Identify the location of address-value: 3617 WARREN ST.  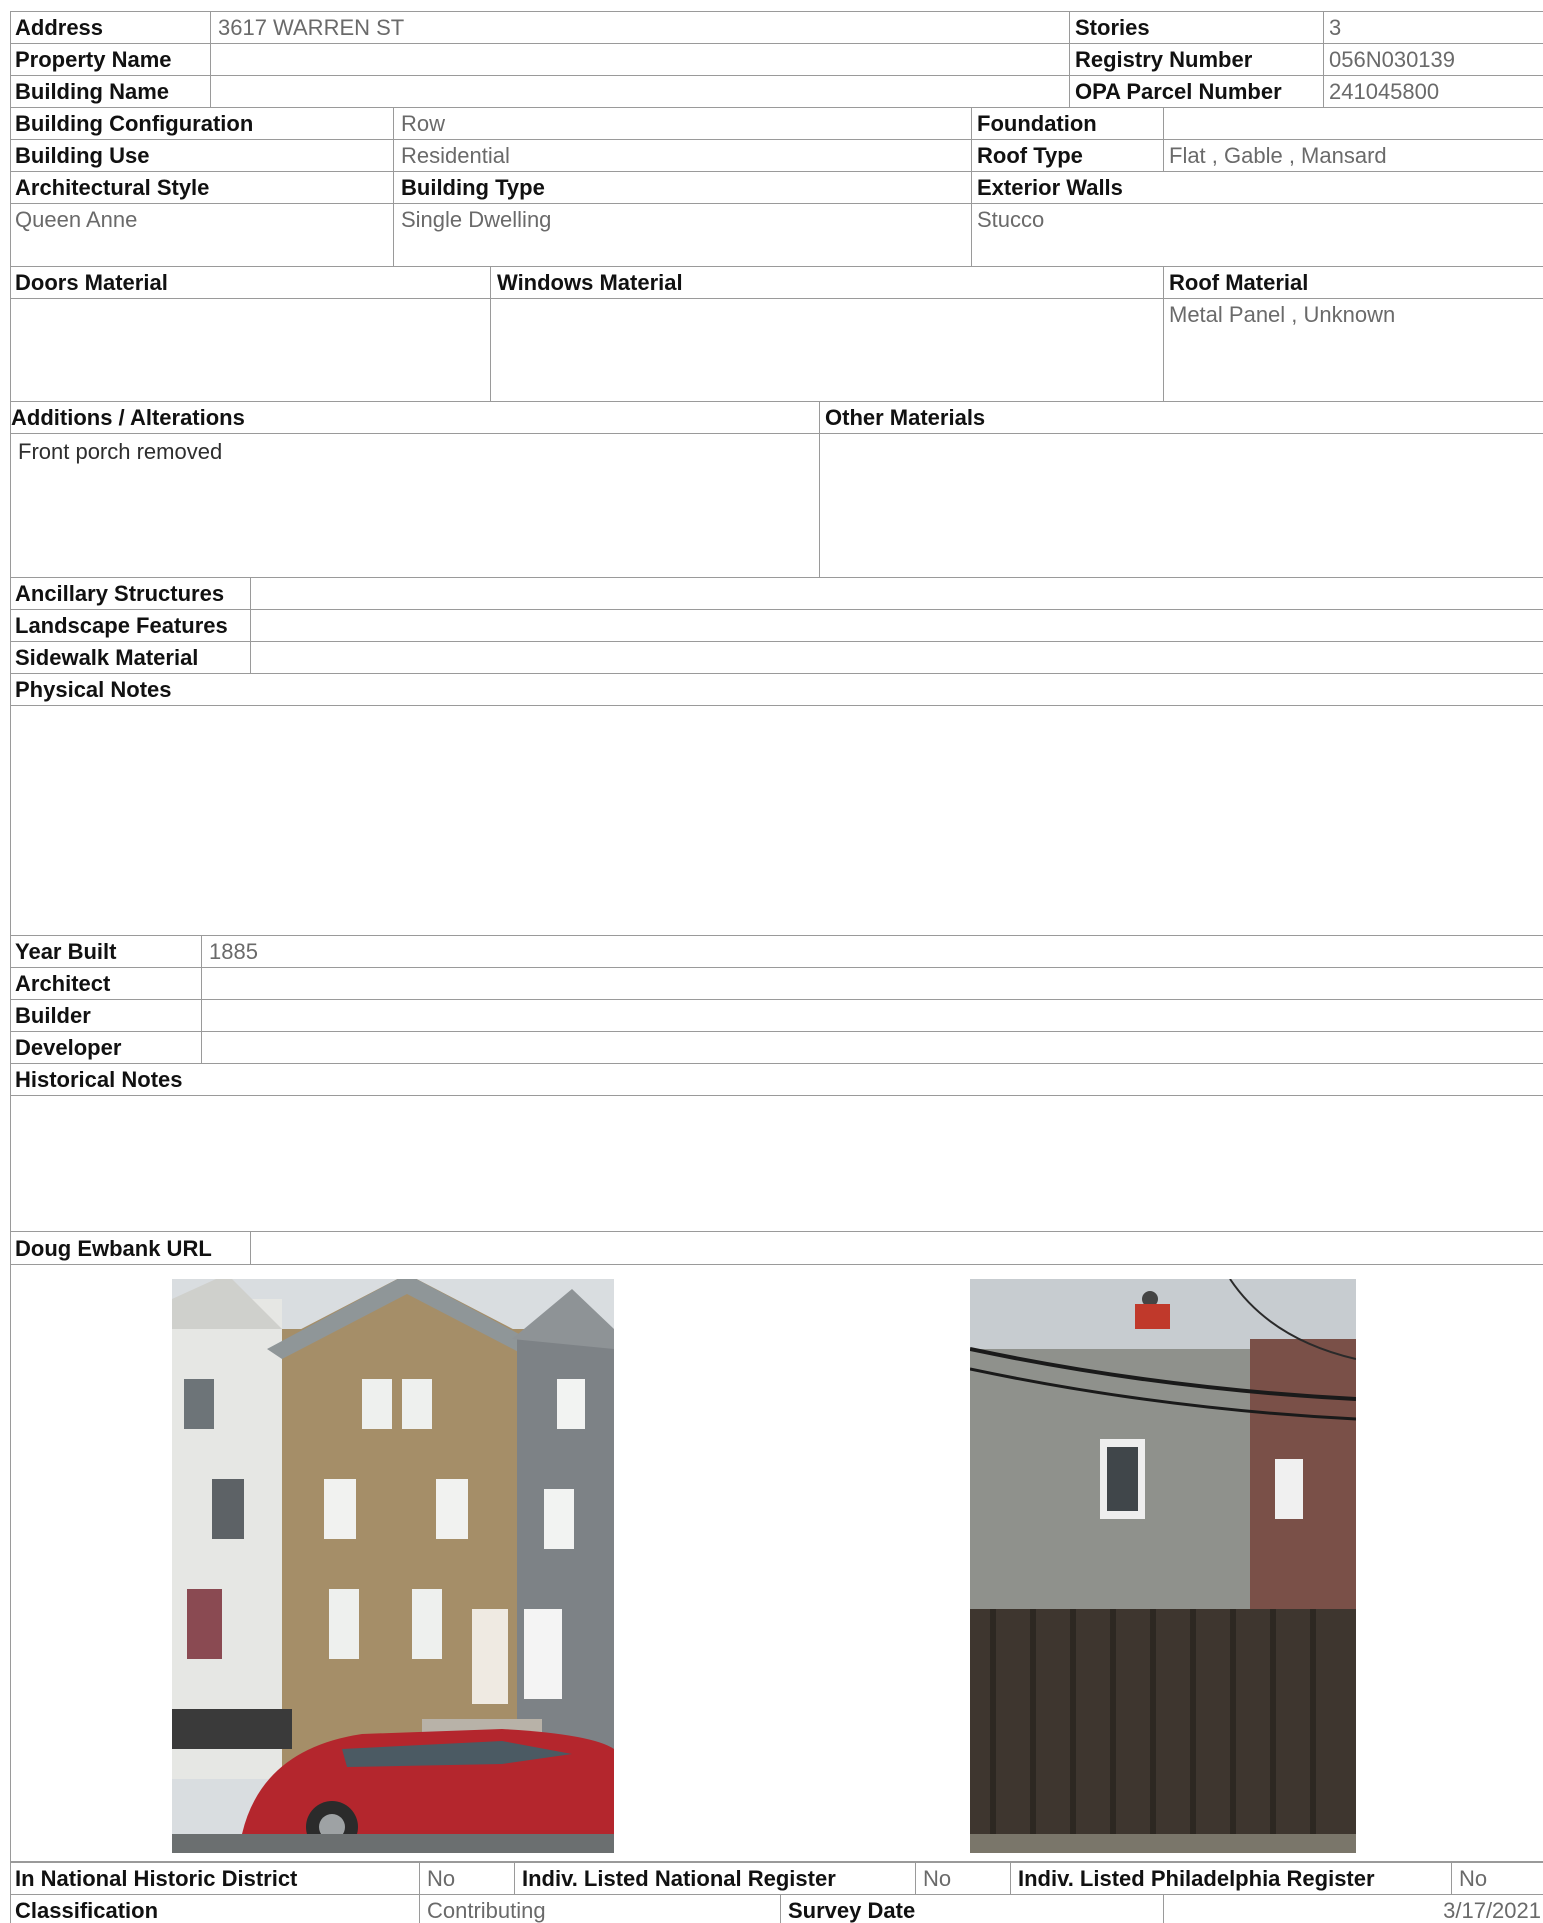
(311, 27).